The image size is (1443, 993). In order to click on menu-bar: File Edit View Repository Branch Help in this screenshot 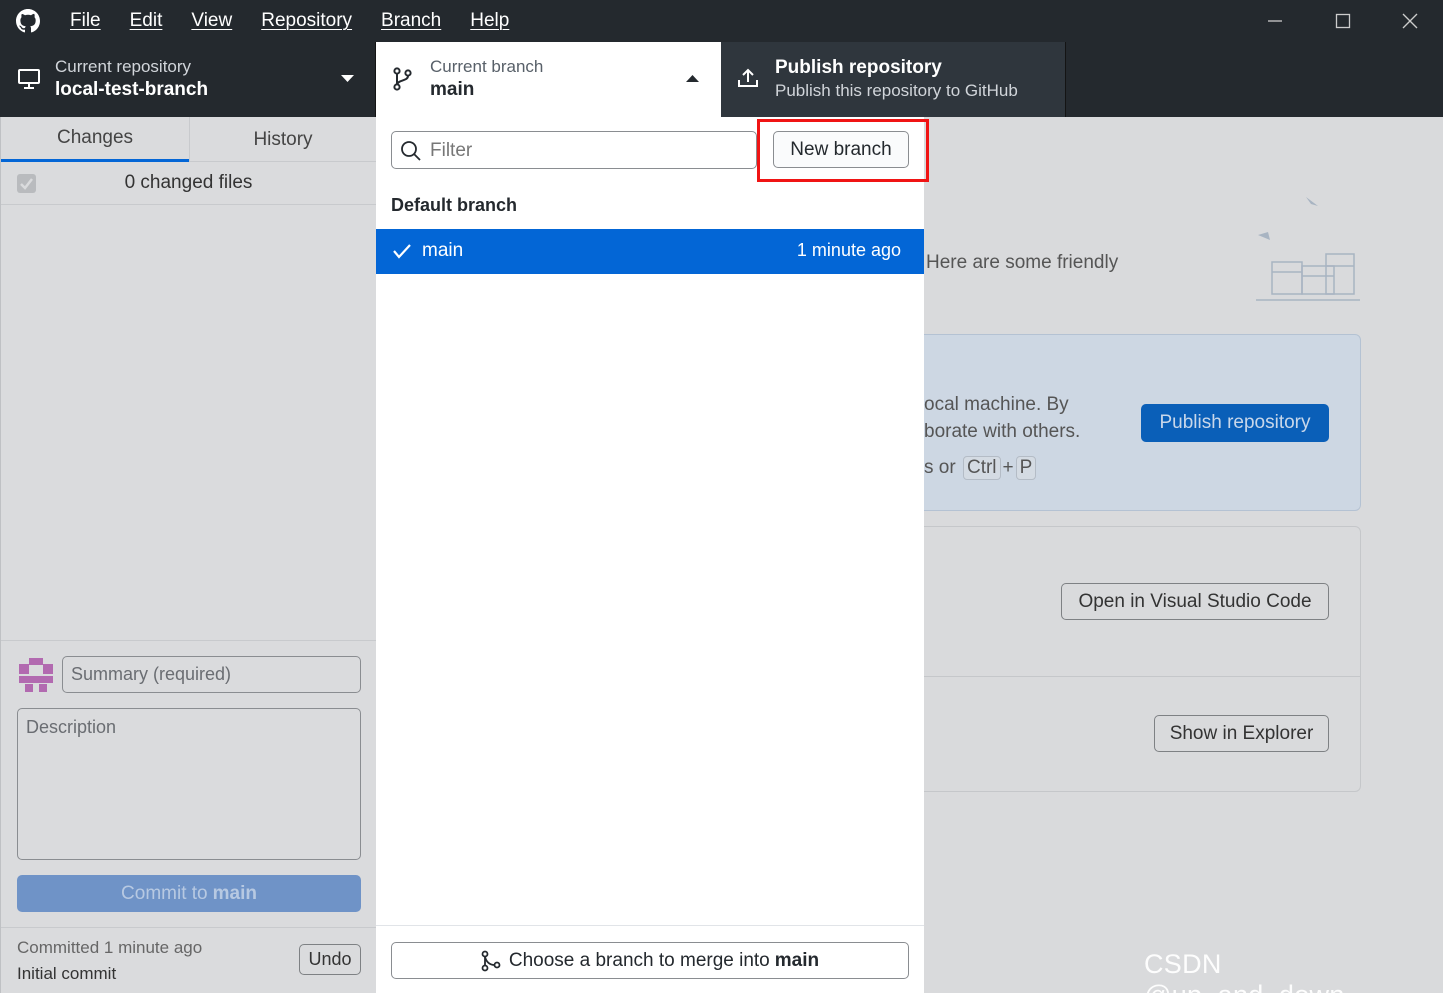, I will do `click(304, 21)`.